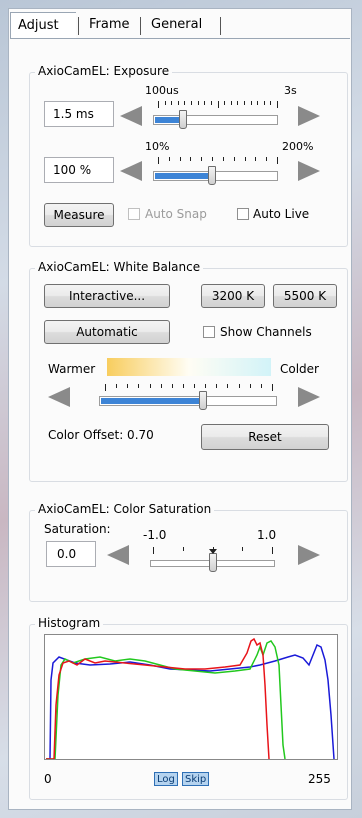  I want to click on auto-snap-label: Auto Snap, so click(176, 214).